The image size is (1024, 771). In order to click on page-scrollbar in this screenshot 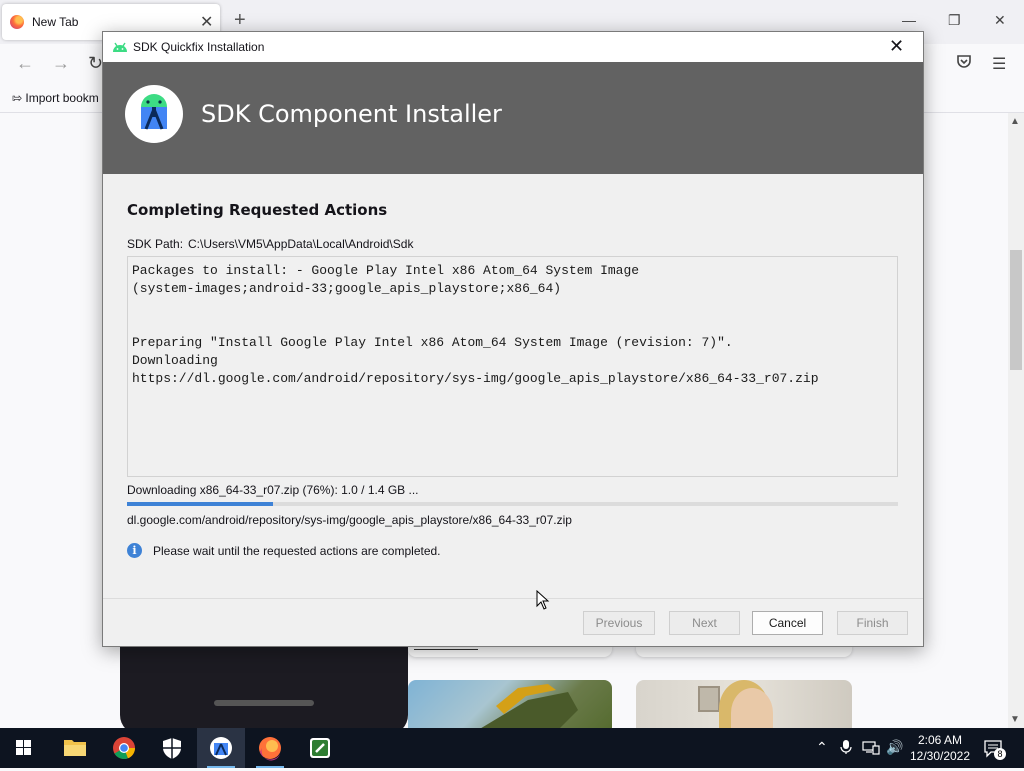, I will do `click(1016, 420)`.